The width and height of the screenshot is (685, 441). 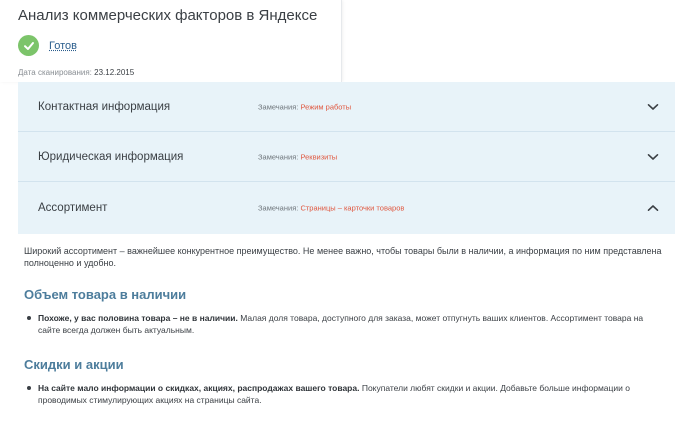 What do you see at coordinates (47, 45) in the screenshot?
I see `status-row: Готов` at bounding box center [47, 45].